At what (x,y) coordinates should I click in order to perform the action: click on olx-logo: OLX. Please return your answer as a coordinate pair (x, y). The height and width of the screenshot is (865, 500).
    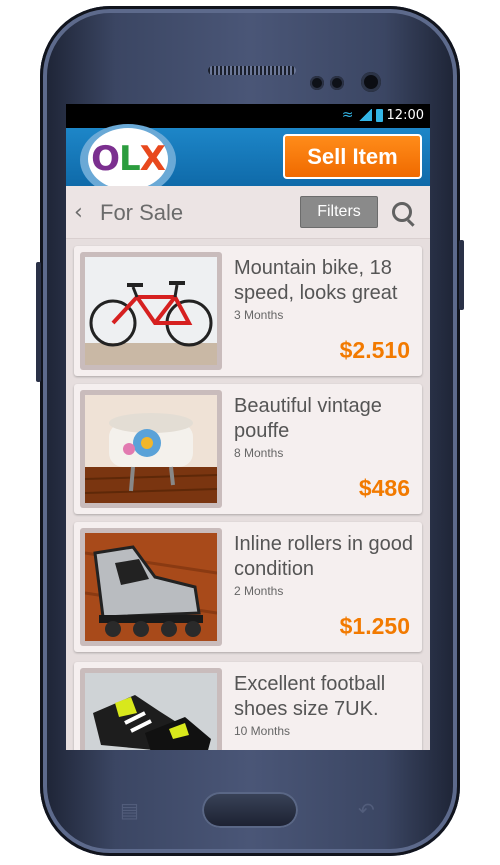
    Looking at the image, I should click on (128, 159).